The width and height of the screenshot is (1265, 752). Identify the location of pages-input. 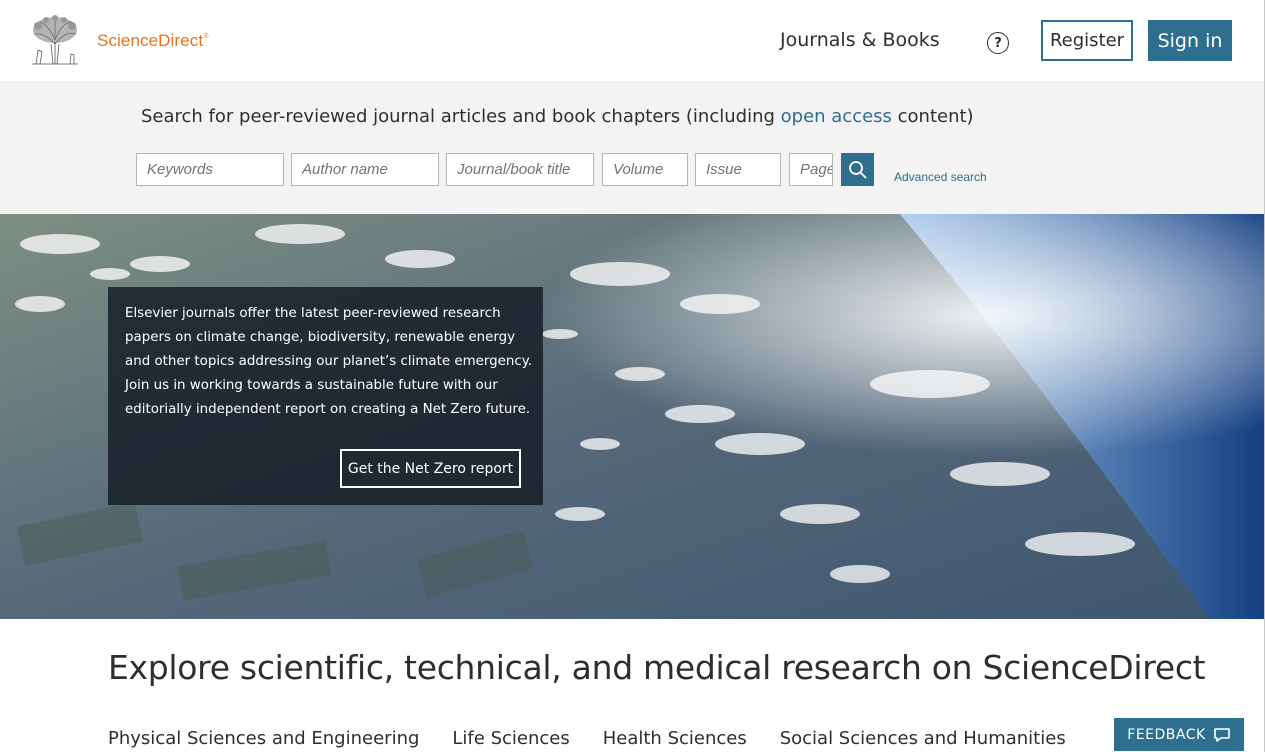
(811, 169).